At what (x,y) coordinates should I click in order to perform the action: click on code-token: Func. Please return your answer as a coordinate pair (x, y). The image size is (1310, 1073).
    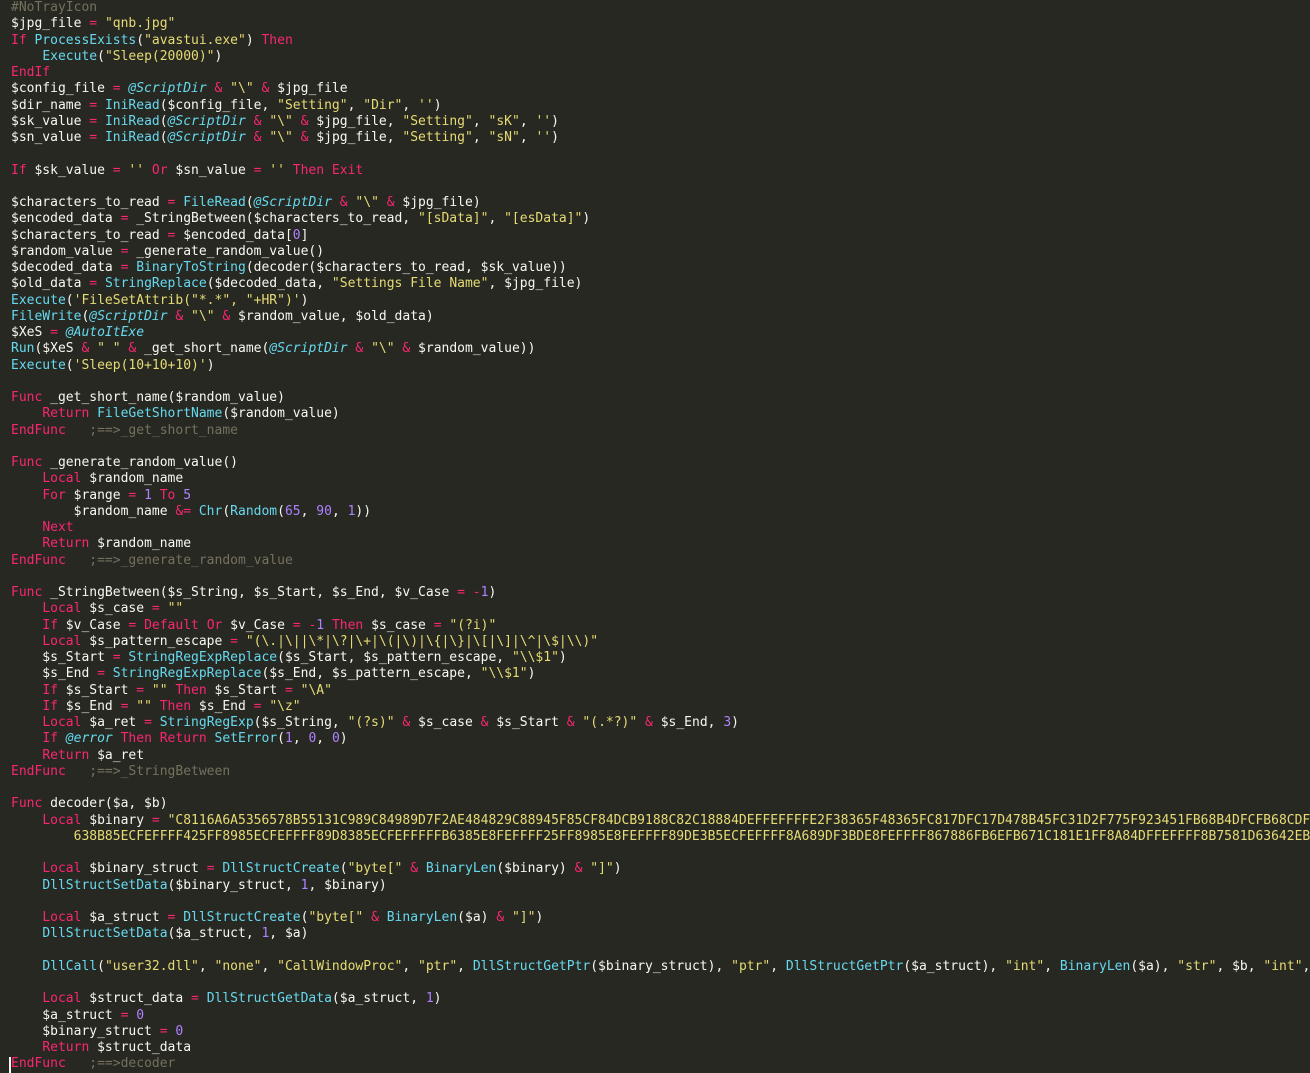
    Looking at the image, I should click on (27, 592).